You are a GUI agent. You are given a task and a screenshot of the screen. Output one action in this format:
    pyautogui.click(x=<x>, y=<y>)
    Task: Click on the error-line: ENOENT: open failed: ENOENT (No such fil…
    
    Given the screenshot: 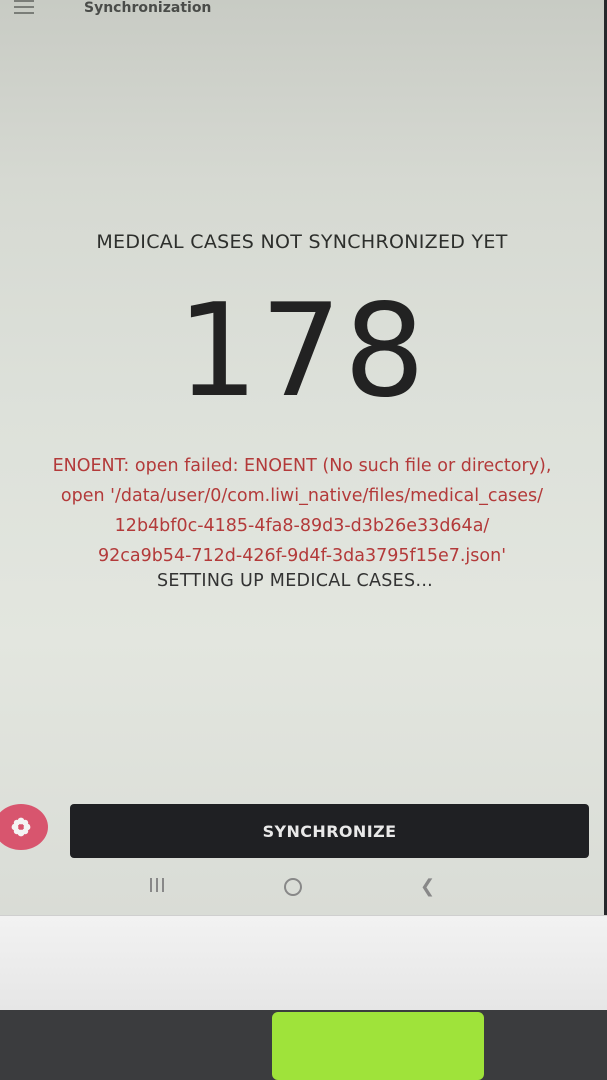 What is the action you would take?
    pyautogui.click(x=302, y=466)
    